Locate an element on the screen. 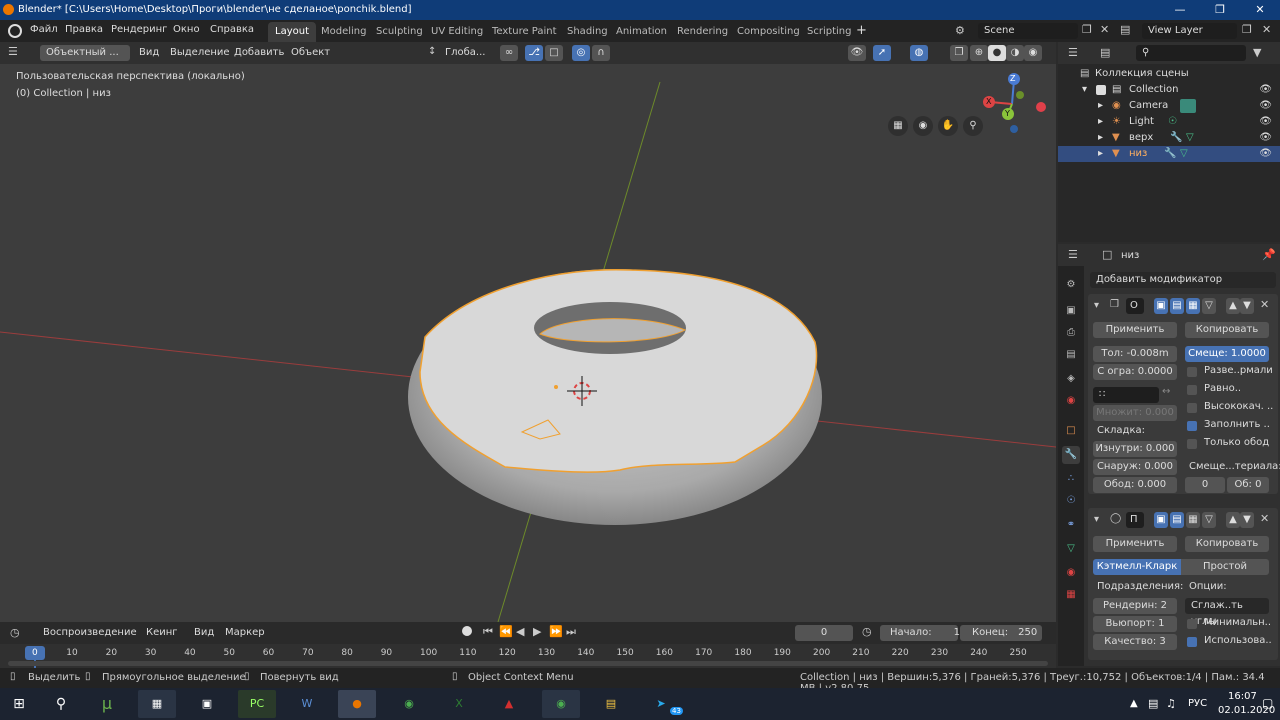 Image resolution: width=1280 pixels, height=720 pixels. tab-scripting: Scripting is located at coordinates (829, 32).